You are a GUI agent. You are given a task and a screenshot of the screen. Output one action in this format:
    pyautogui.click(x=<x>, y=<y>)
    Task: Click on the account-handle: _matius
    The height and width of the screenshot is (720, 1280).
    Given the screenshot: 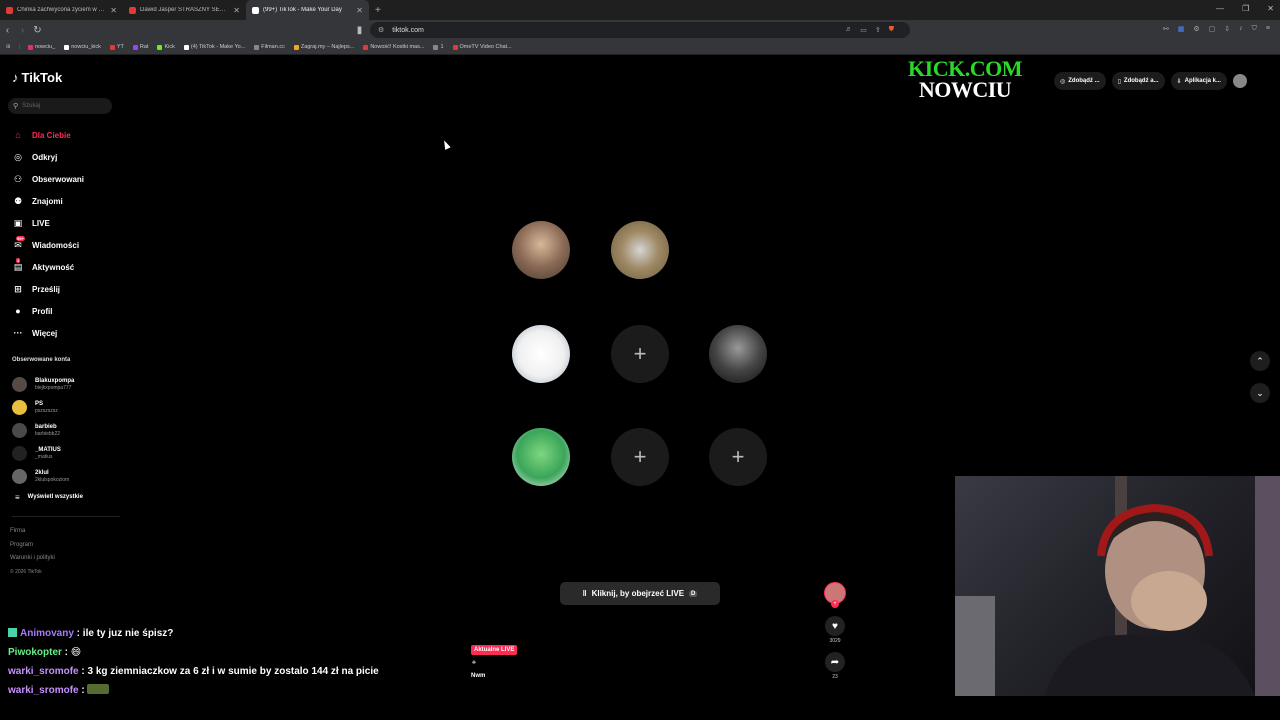 What is the action you would take?
    pyautogui.click(x=44, y=457)
    